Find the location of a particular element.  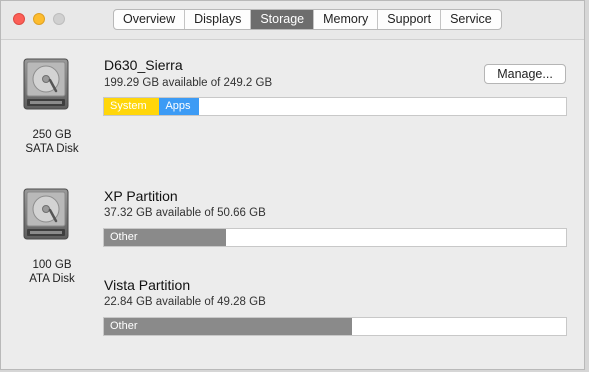

tab-displays: Displays is located at coordinates (218, 19).